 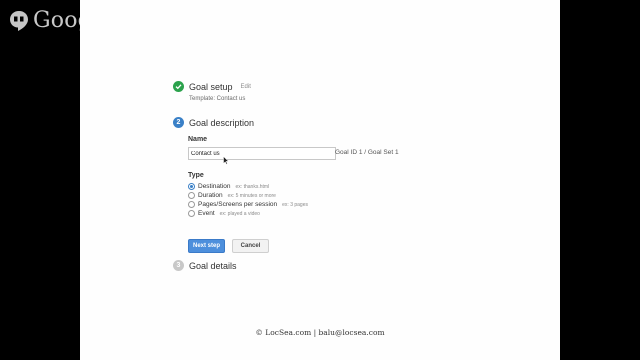 I want to click on radio-example: ex: played a video, so click(x=239, y=213).